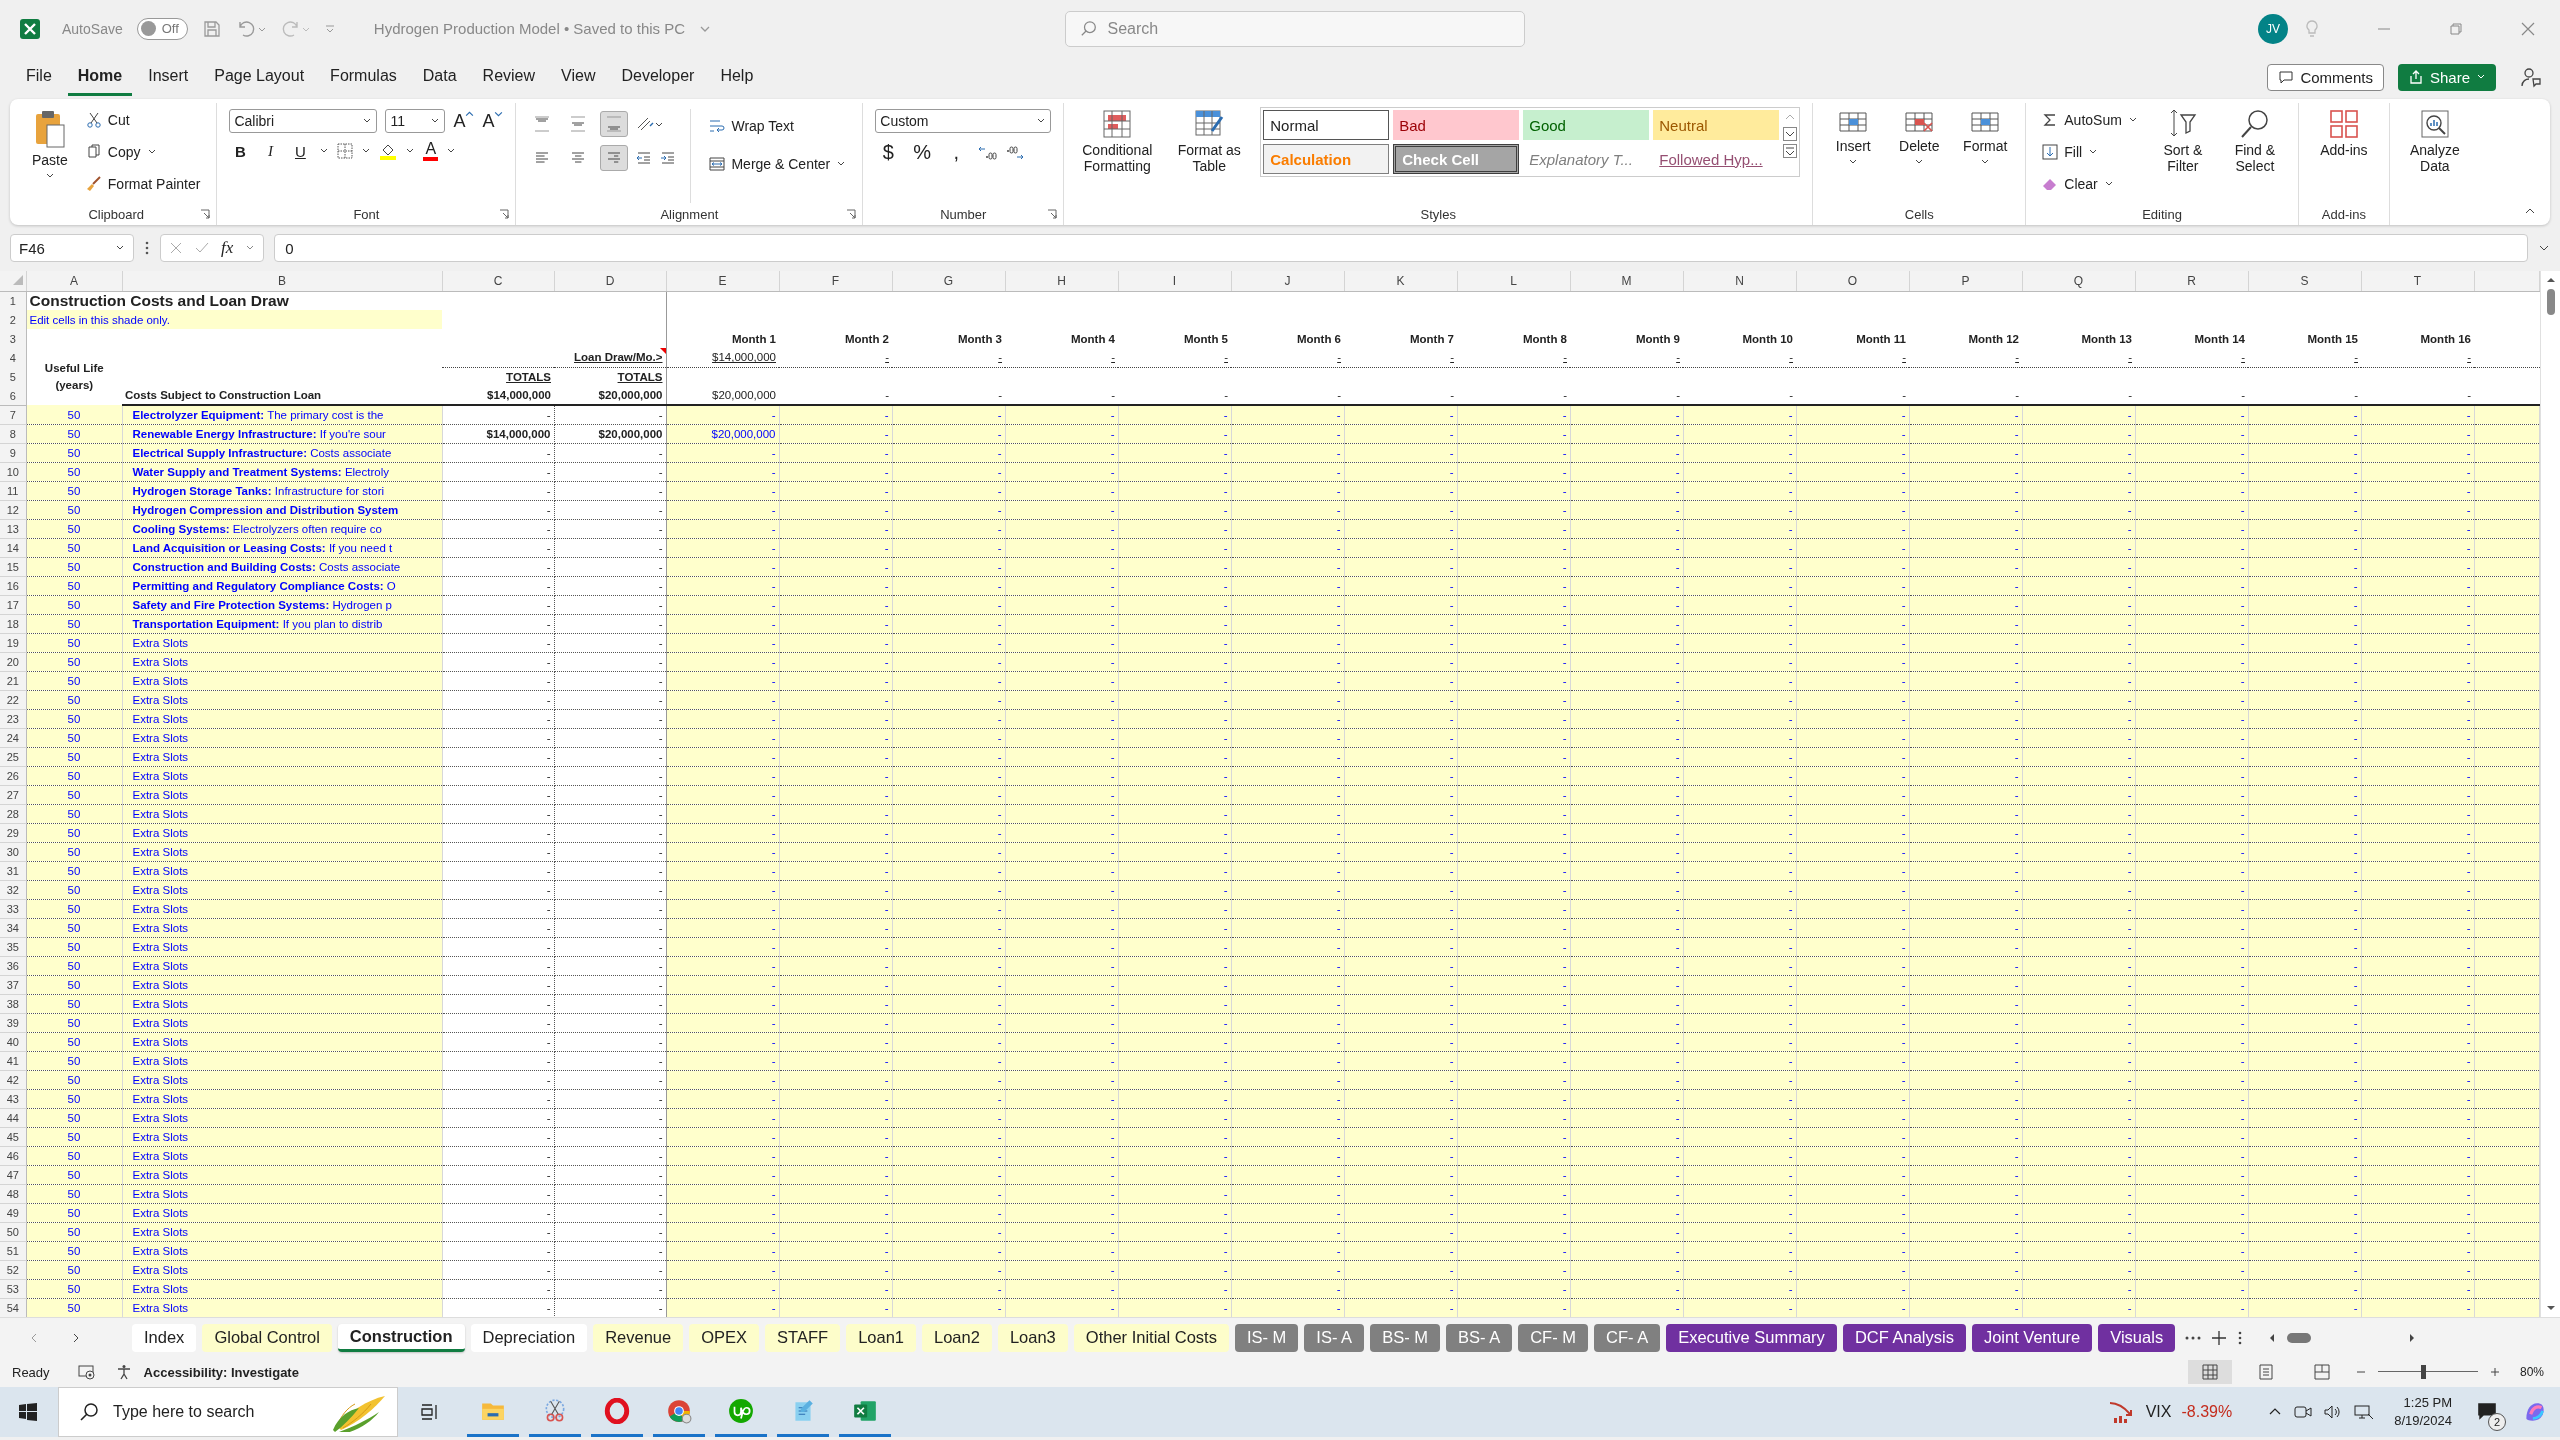  Describe the element at coordinates (270, 151) in the screenshot. I see `italic-button: I` at that location.